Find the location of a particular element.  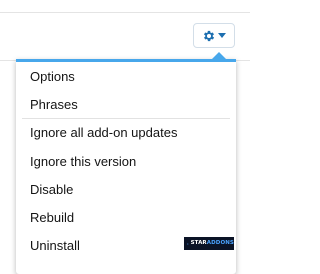

menu-pointer-arrow is located at coordinates (219, 55).